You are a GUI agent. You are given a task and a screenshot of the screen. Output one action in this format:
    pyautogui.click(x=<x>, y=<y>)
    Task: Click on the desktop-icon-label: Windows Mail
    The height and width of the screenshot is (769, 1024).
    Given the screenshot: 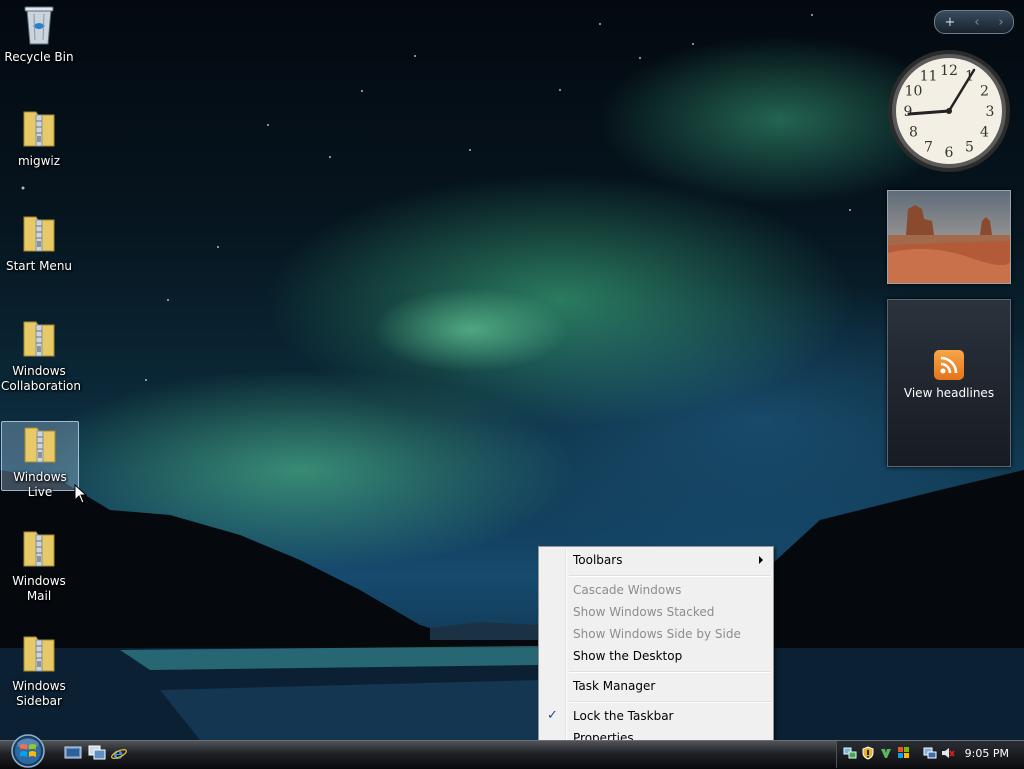 What is the action you would take?
    pyautogui.click(x=39, y=588)
    